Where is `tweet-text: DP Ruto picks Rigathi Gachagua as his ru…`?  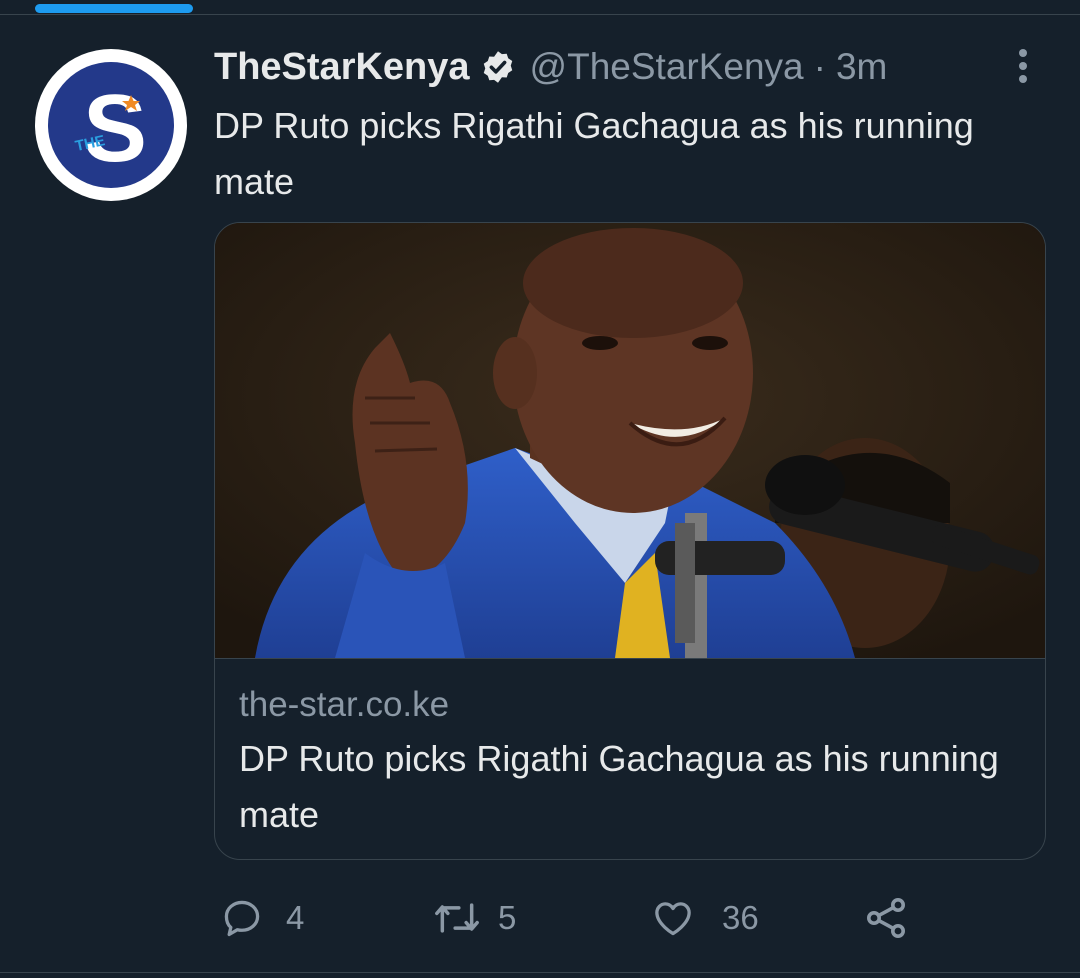 tweet-text: DP Ruto picks Rigathi Gachagua as his ru… is located at coordinates (594, 153).